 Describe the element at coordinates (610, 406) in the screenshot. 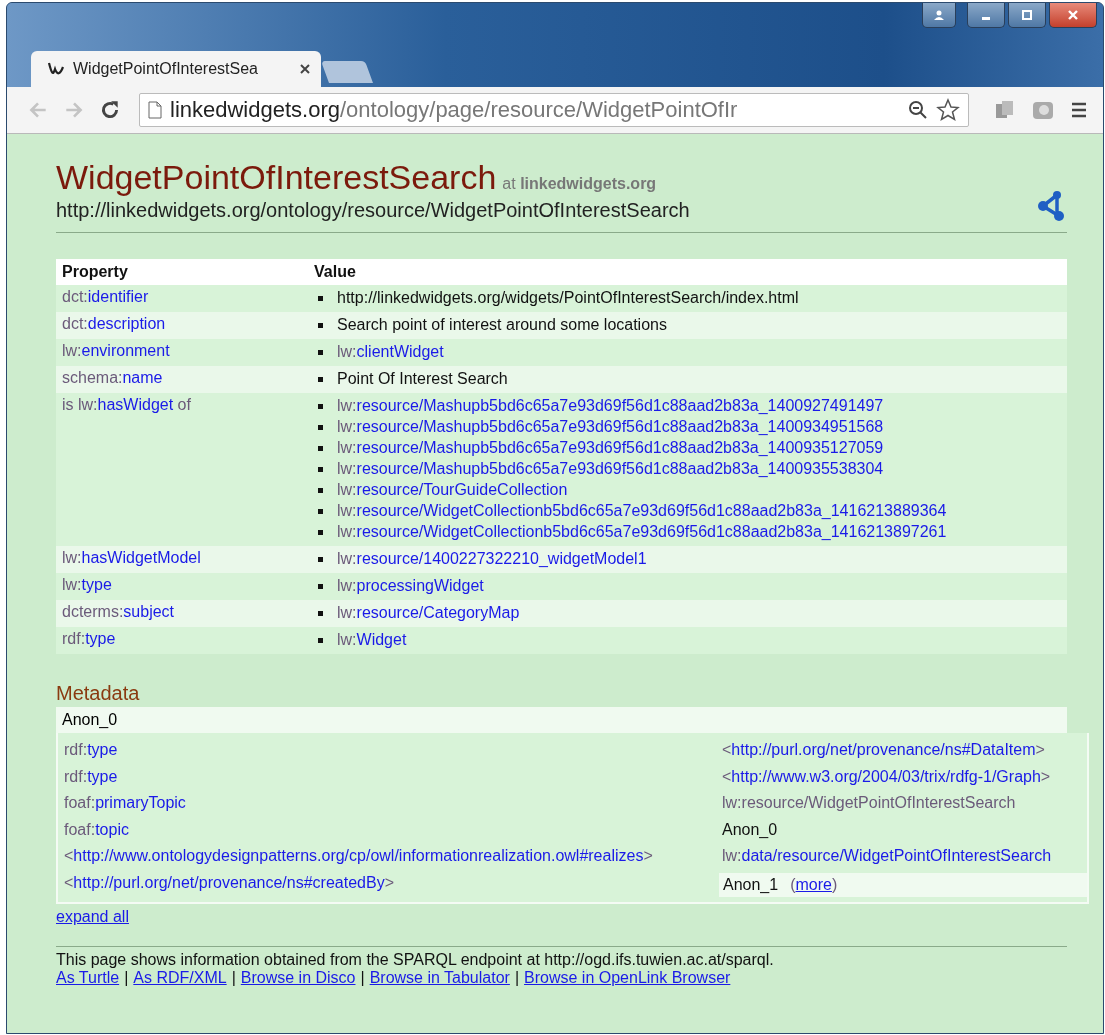

I see `value-link: lw:resource/Mashupb5bd6c65a7e93d69f56d1c88aad2b83a_1400927491497` at that location.